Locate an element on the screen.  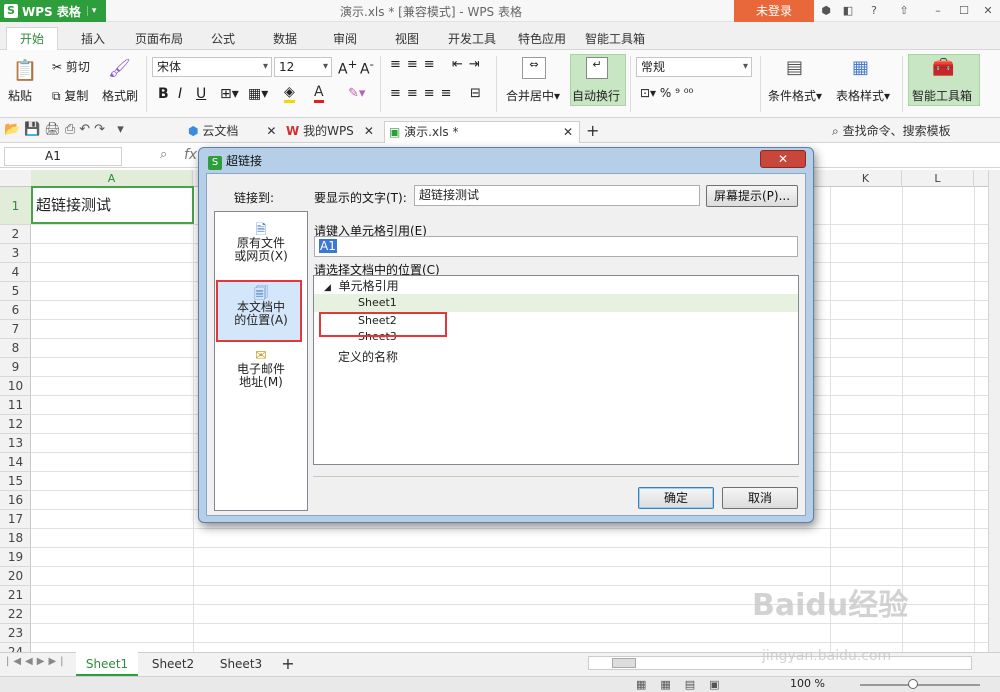
doc-tab-cloud: ⬢ 云文档 ✕ is located at coordinates (236, 132).